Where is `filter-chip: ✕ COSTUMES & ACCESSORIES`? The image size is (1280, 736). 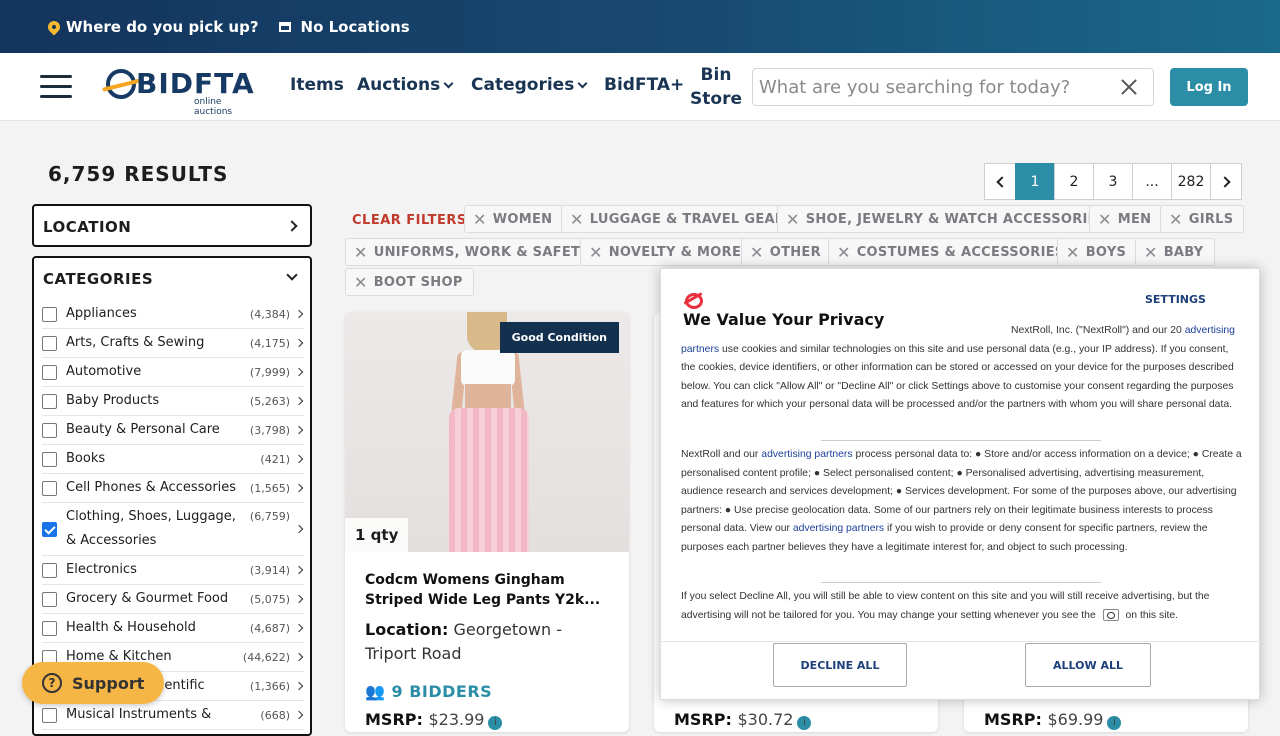 filter-chip: ✕ COSTUMES & ACCESSORIES is located at coordinates (952, 252).